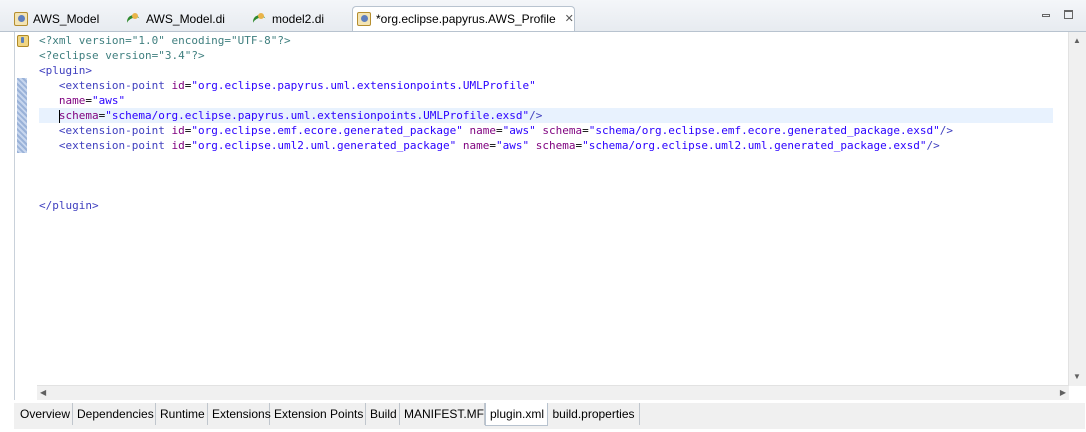 This screenshot has width=1086, height=432. Describe the element at coordinates (298, 19) in the screenshot. I see `tab-label: model2.di` at that location.